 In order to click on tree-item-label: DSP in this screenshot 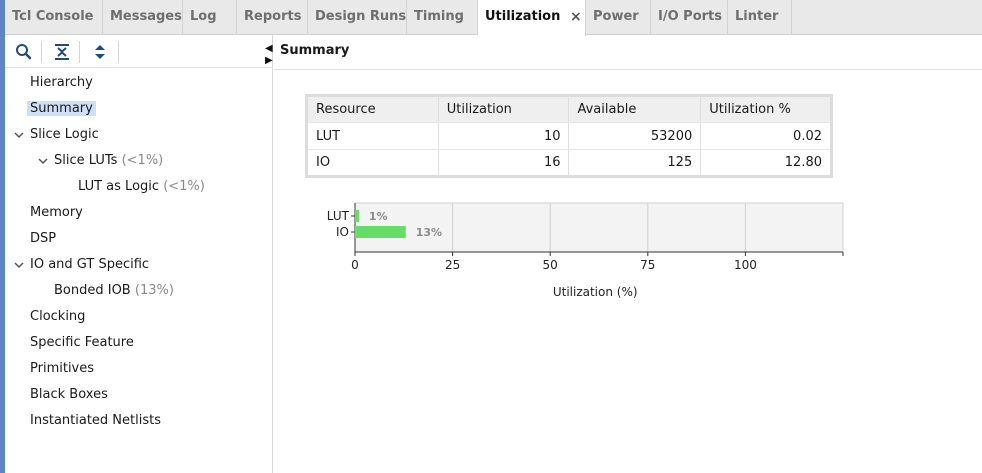, I will do `click(43, 238)`.